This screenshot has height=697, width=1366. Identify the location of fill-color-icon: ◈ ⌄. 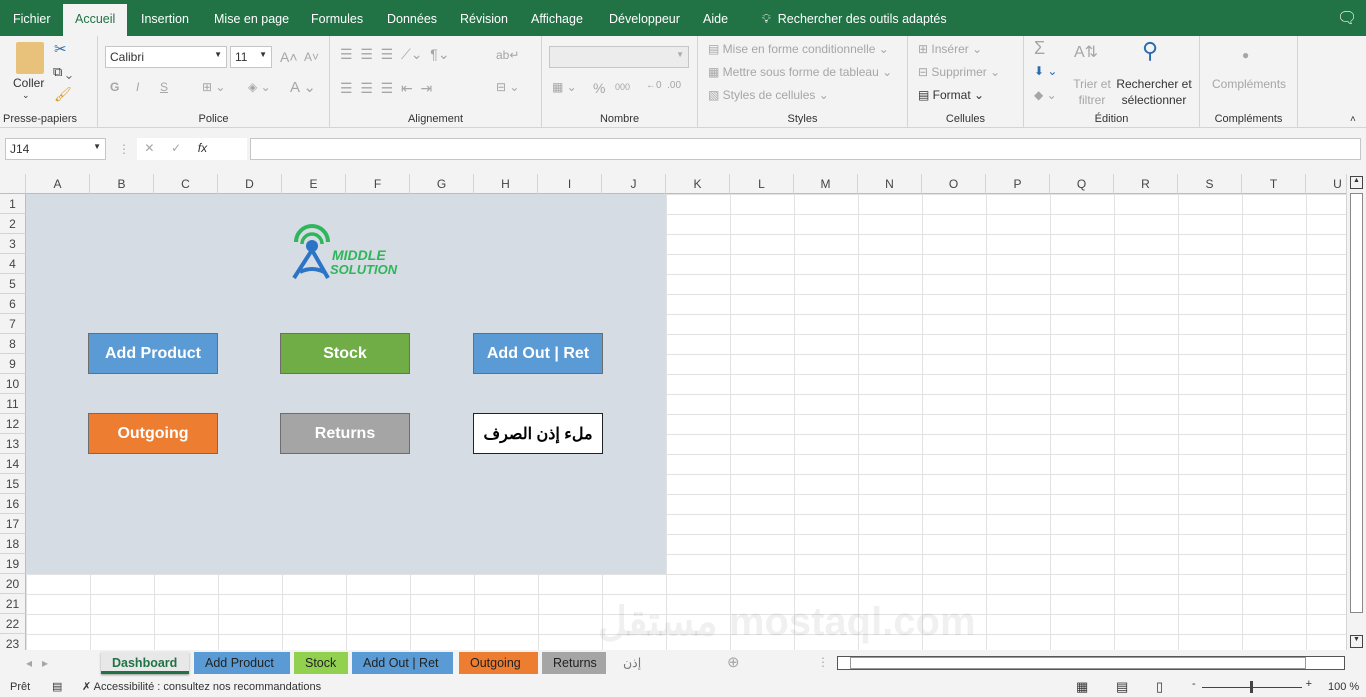
(259, 87).